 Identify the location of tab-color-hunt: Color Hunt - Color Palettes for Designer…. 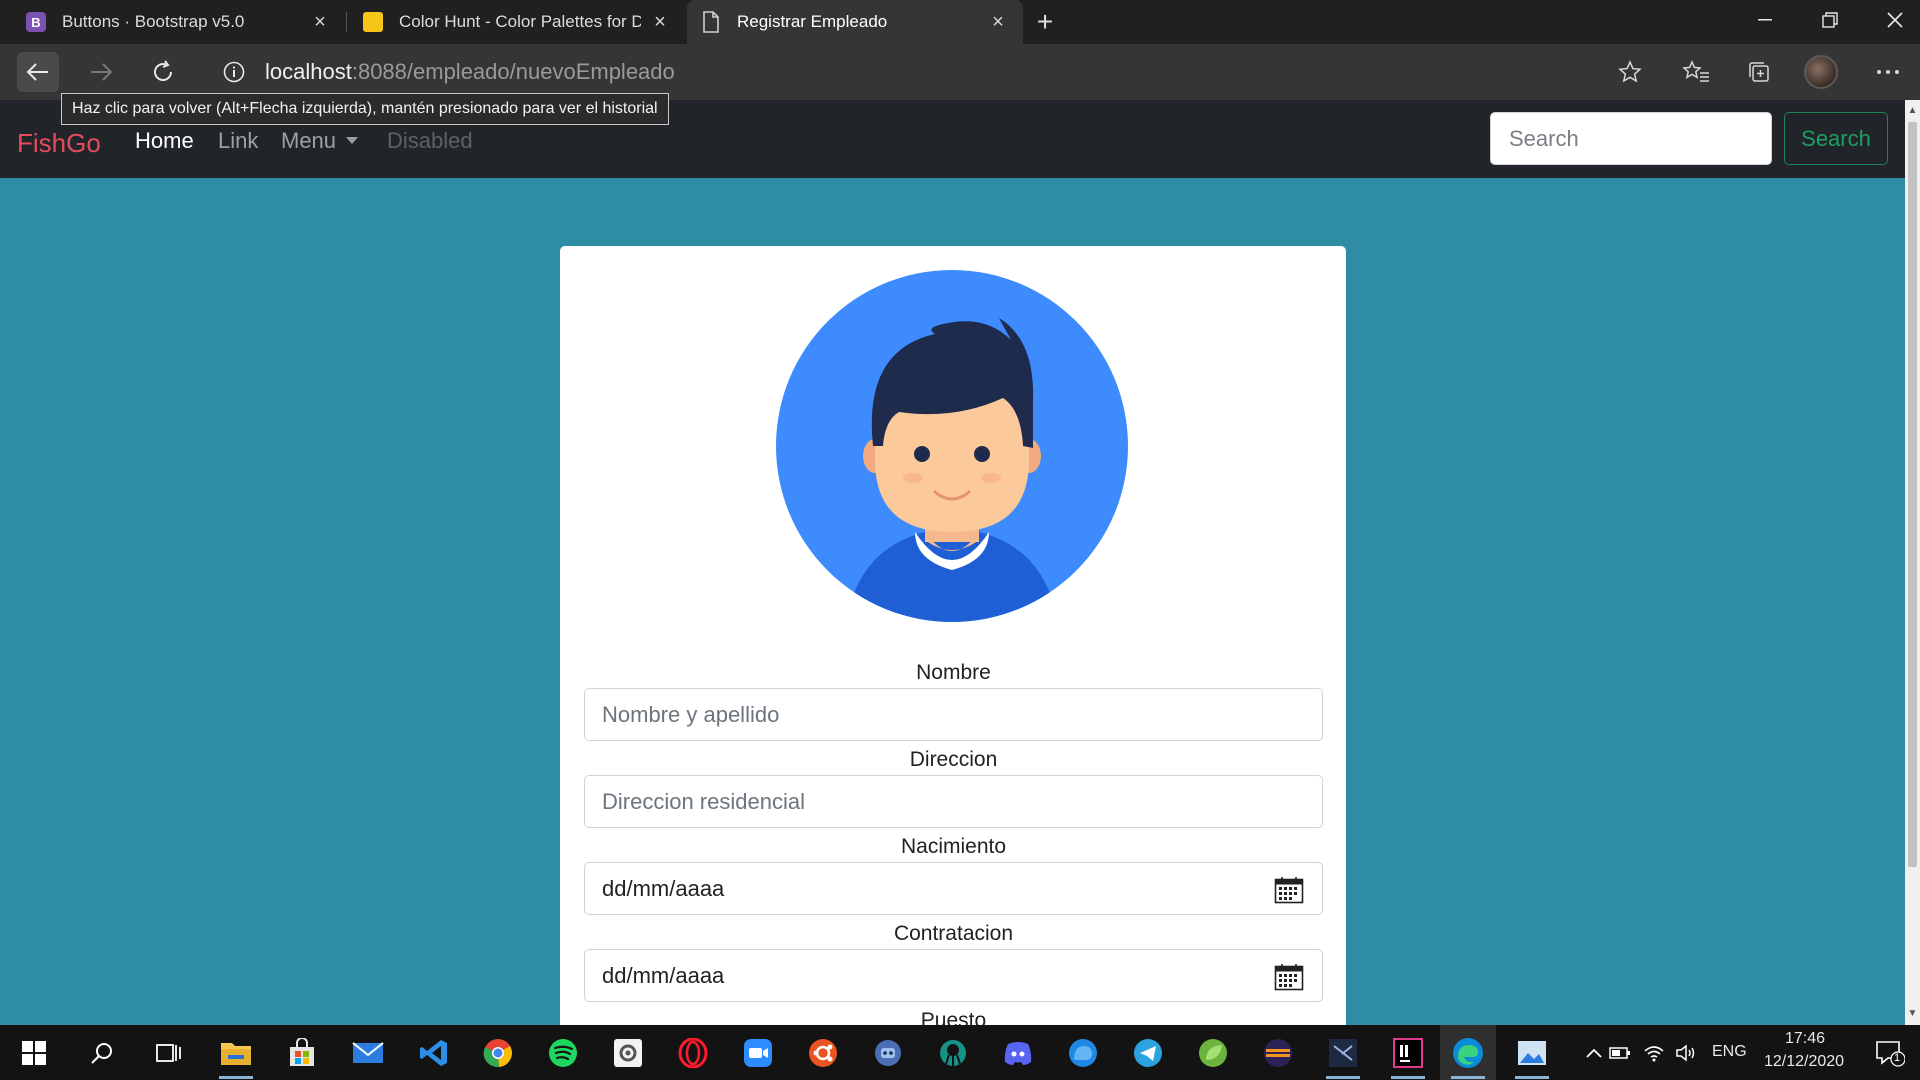
(516, 22).